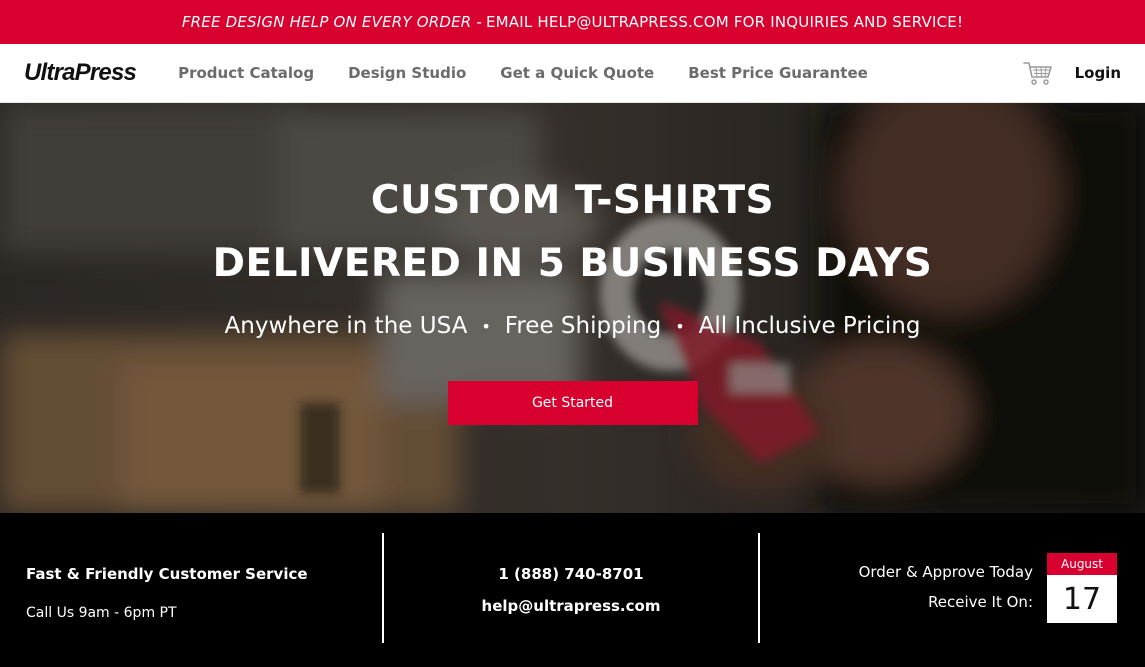  Describe the element at coordinates (980, 602) in the screenshot. I see `receive-it-on-text: Receive It On:` at that location.